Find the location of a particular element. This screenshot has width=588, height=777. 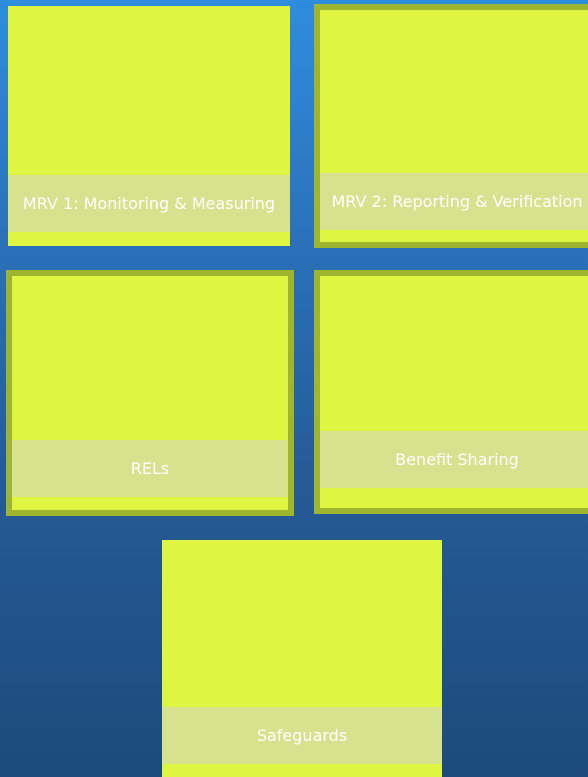

tile-label: MRV 1: Monitoring & Measuring is located at coordinates (149, 203).